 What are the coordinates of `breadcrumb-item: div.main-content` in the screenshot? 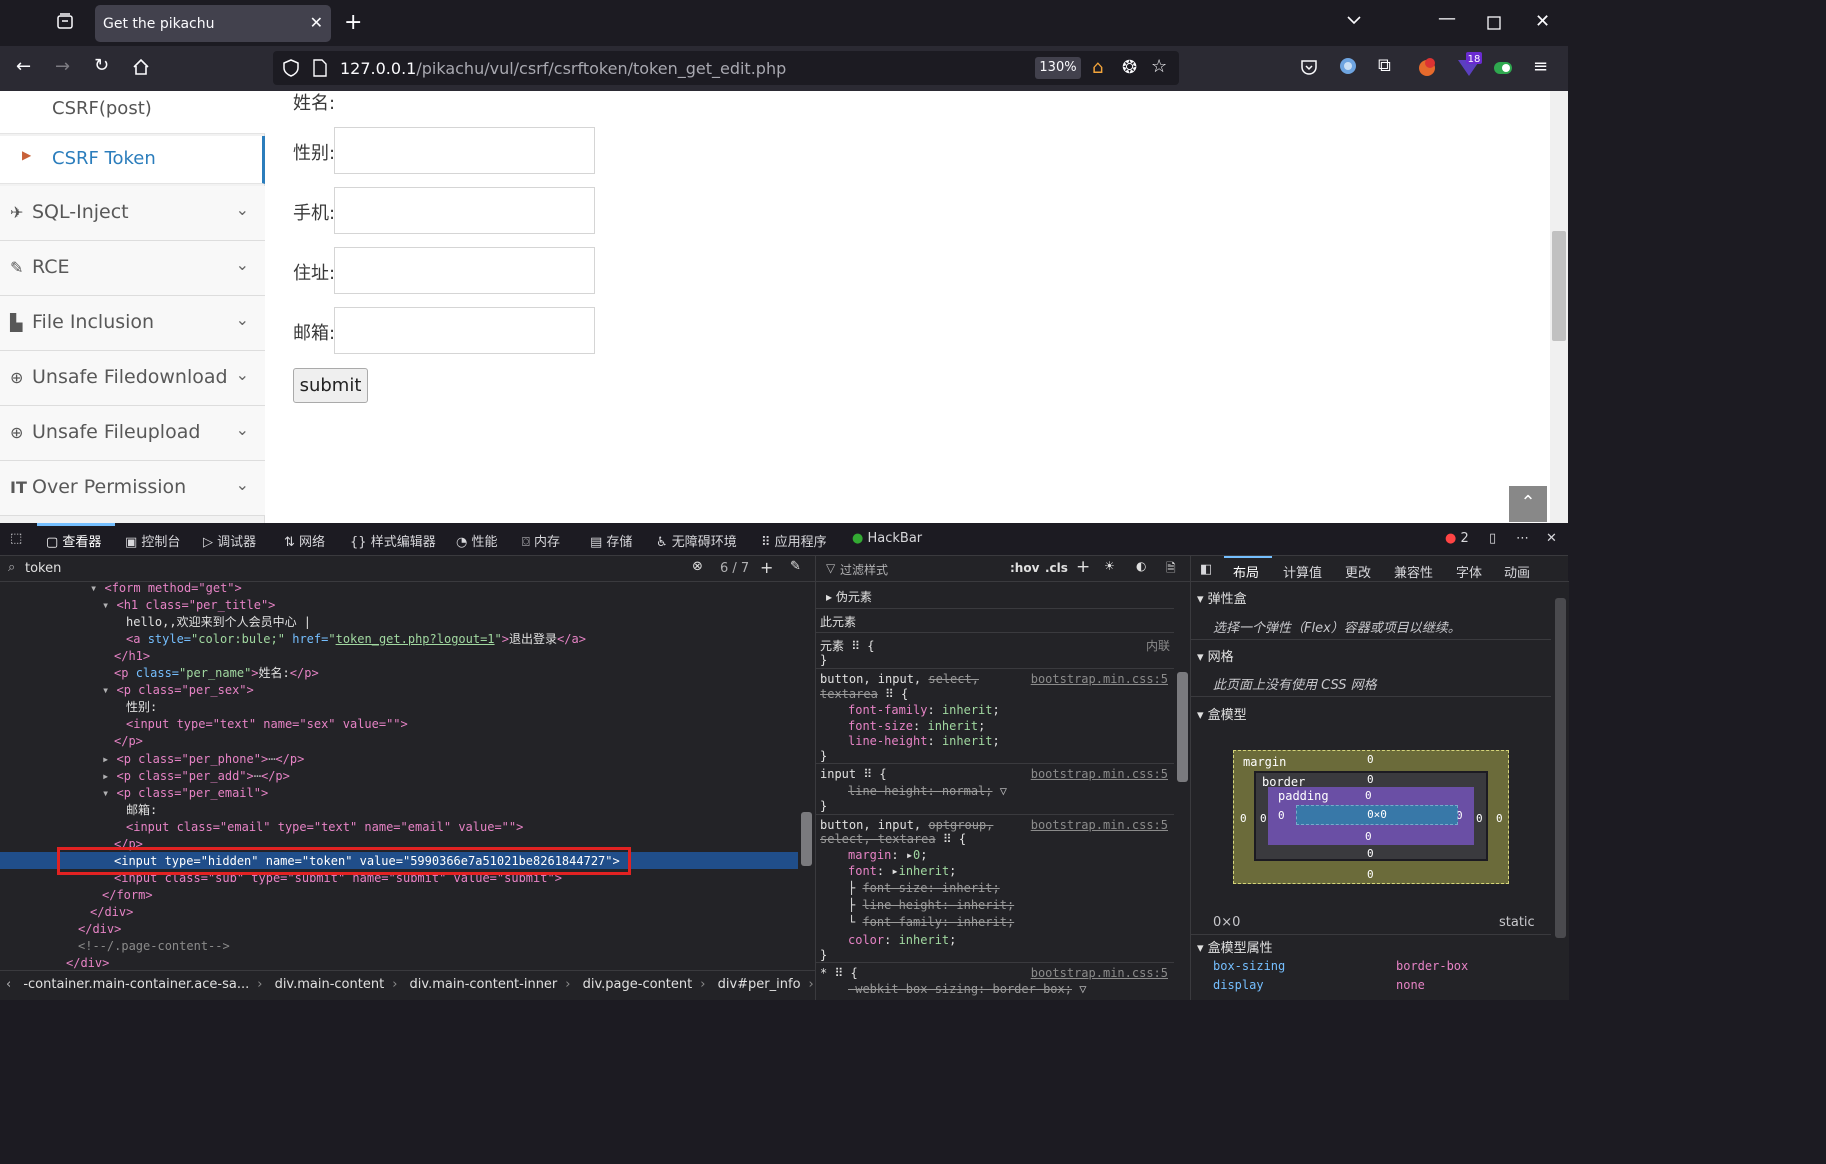 It's located at (330, 984).